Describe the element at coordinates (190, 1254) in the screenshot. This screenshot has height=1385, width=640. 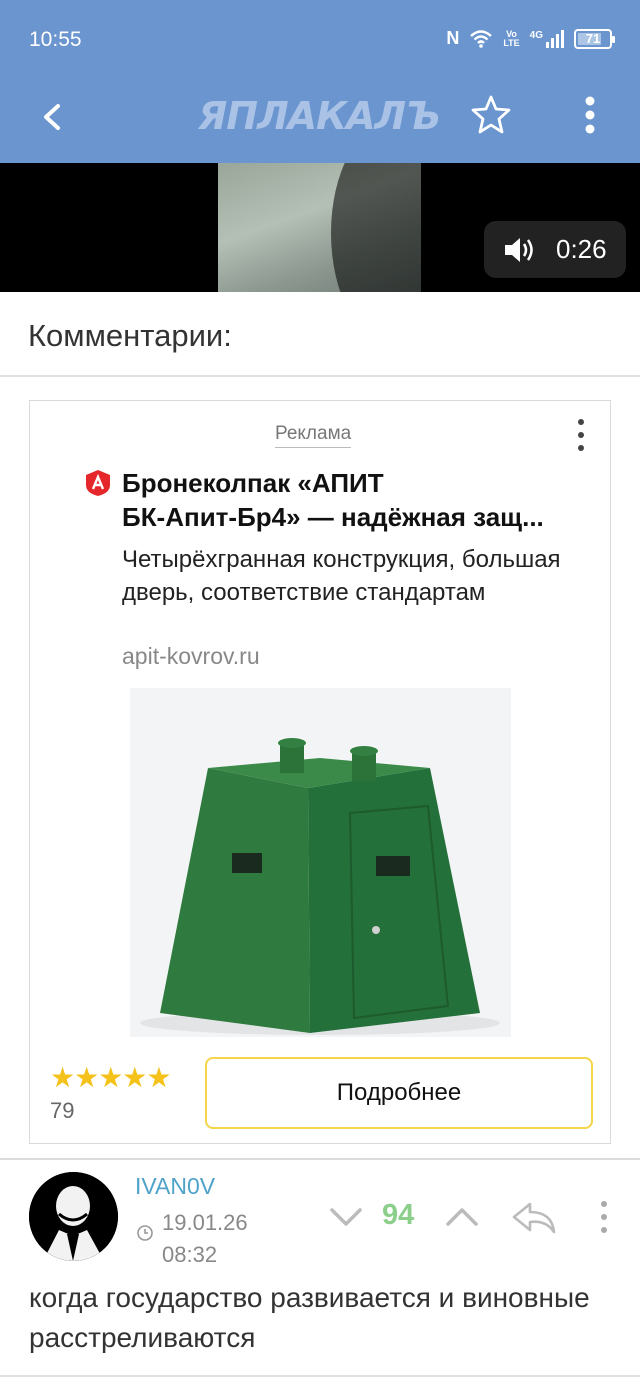
I see `comment-date-time: 08:32` at that location.